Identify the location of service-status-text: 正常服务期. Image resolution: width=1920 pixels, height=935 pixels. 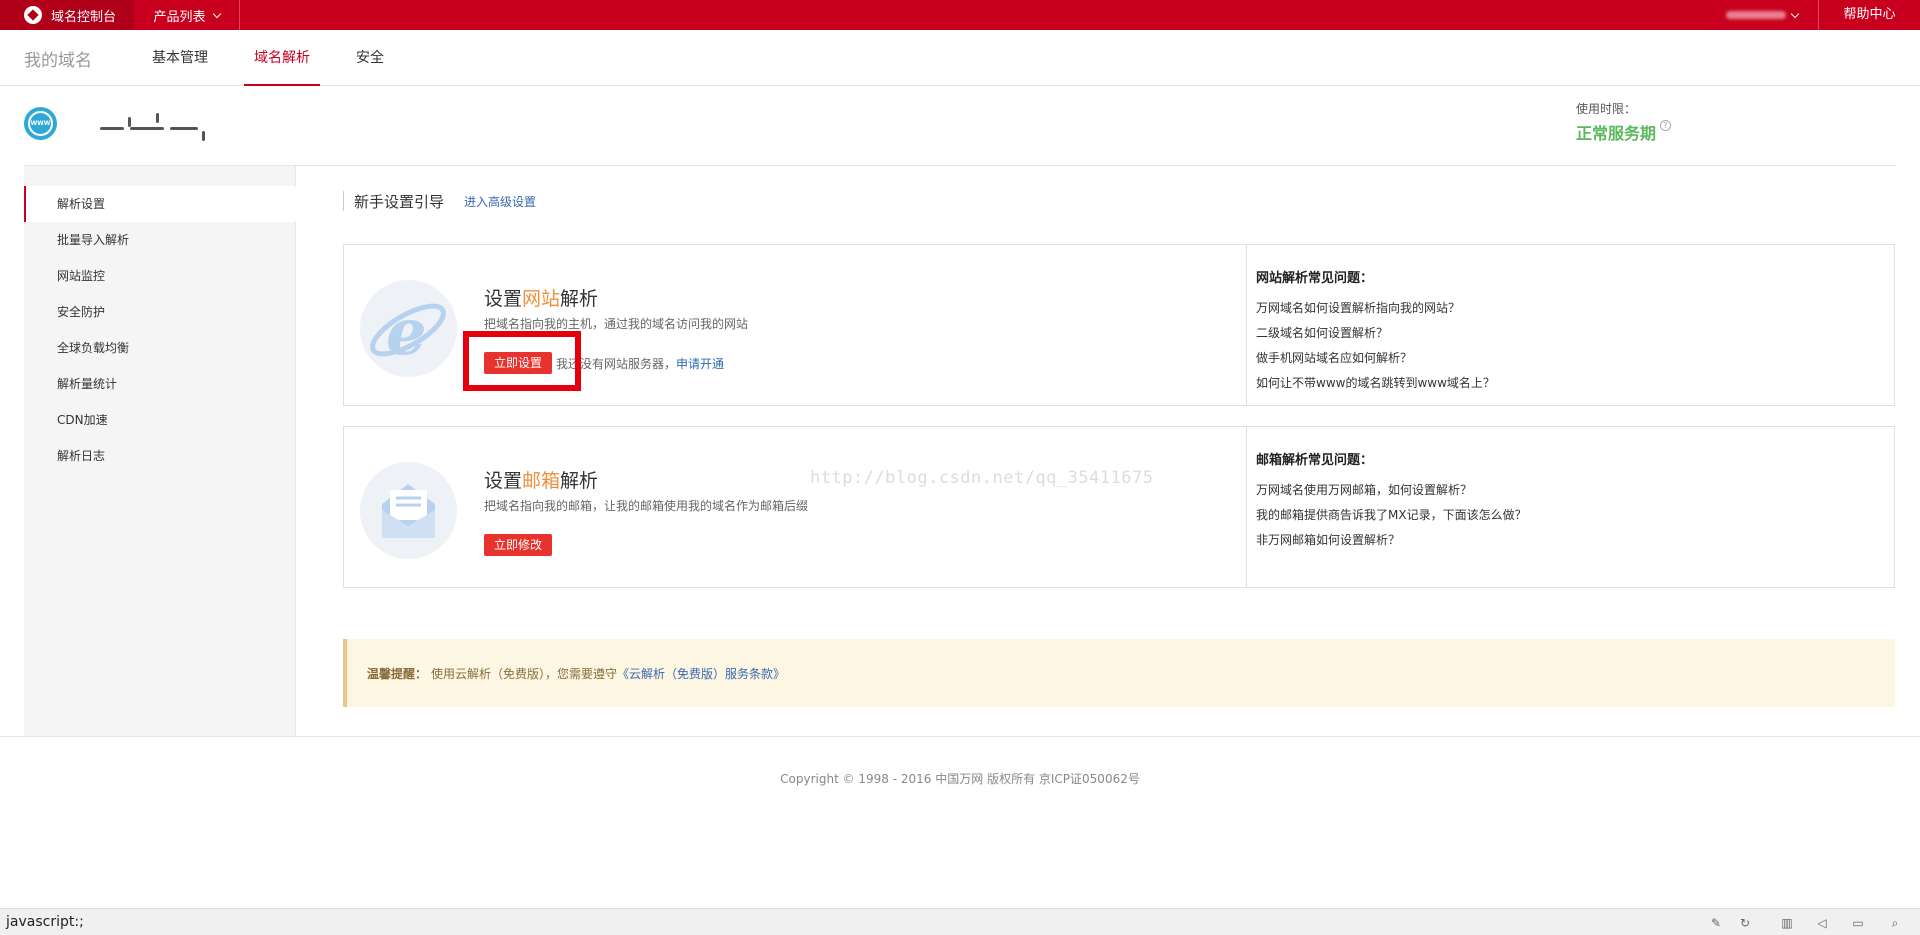
(1616, 133).